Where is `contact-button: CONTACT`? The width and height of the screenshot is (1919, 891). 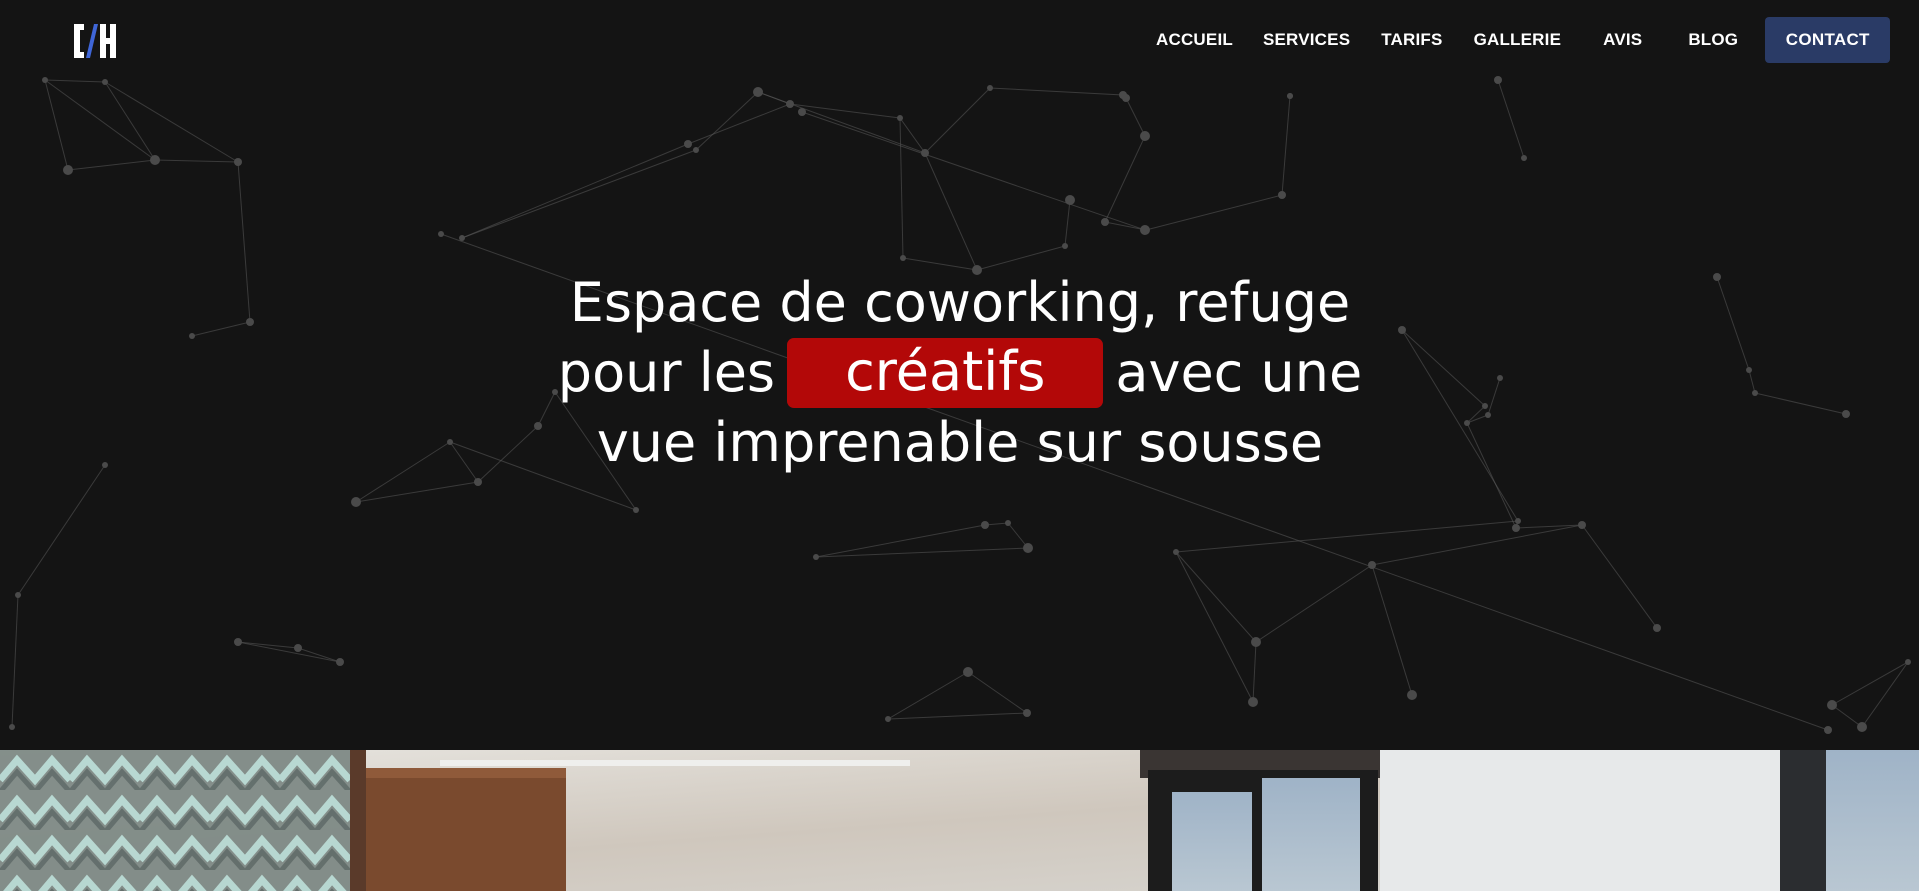 contact-button: CONTACT is located at coordinates (1828, 40).